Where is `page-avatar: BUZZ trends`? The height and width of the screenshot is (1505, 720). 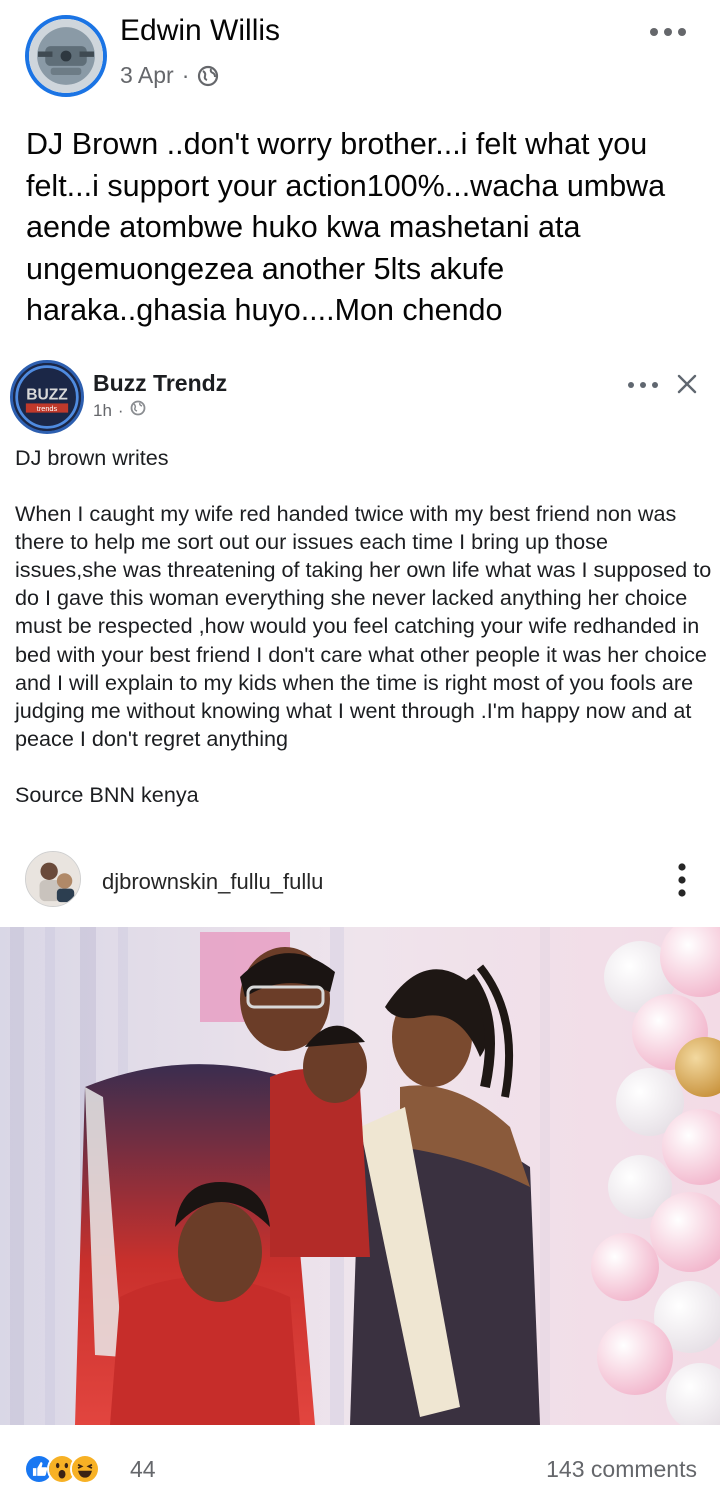
page-avatar: BUZZ trends is located at coordinates (47, 397).